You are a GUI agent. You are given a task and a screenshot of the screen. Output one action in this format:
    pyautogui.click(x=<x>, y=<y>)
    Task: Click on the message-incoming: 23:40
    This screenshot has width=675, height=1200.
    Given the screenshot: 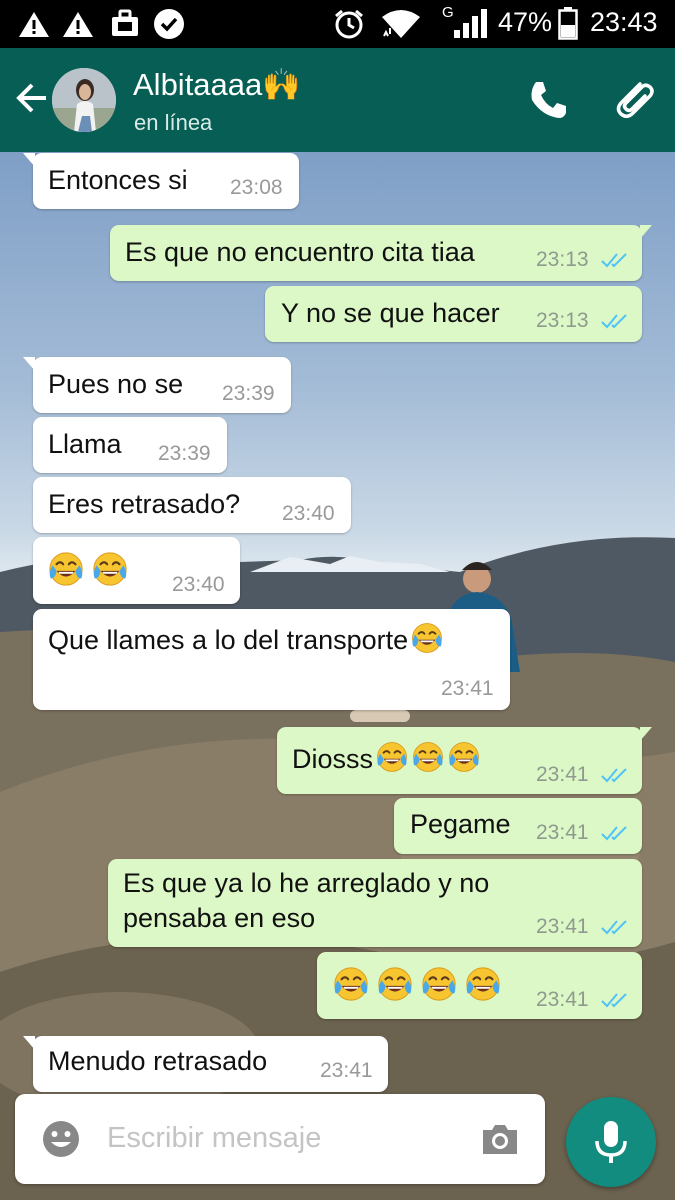 What is the action you would take?
    pyautogui.click(x=136, y=570)
    